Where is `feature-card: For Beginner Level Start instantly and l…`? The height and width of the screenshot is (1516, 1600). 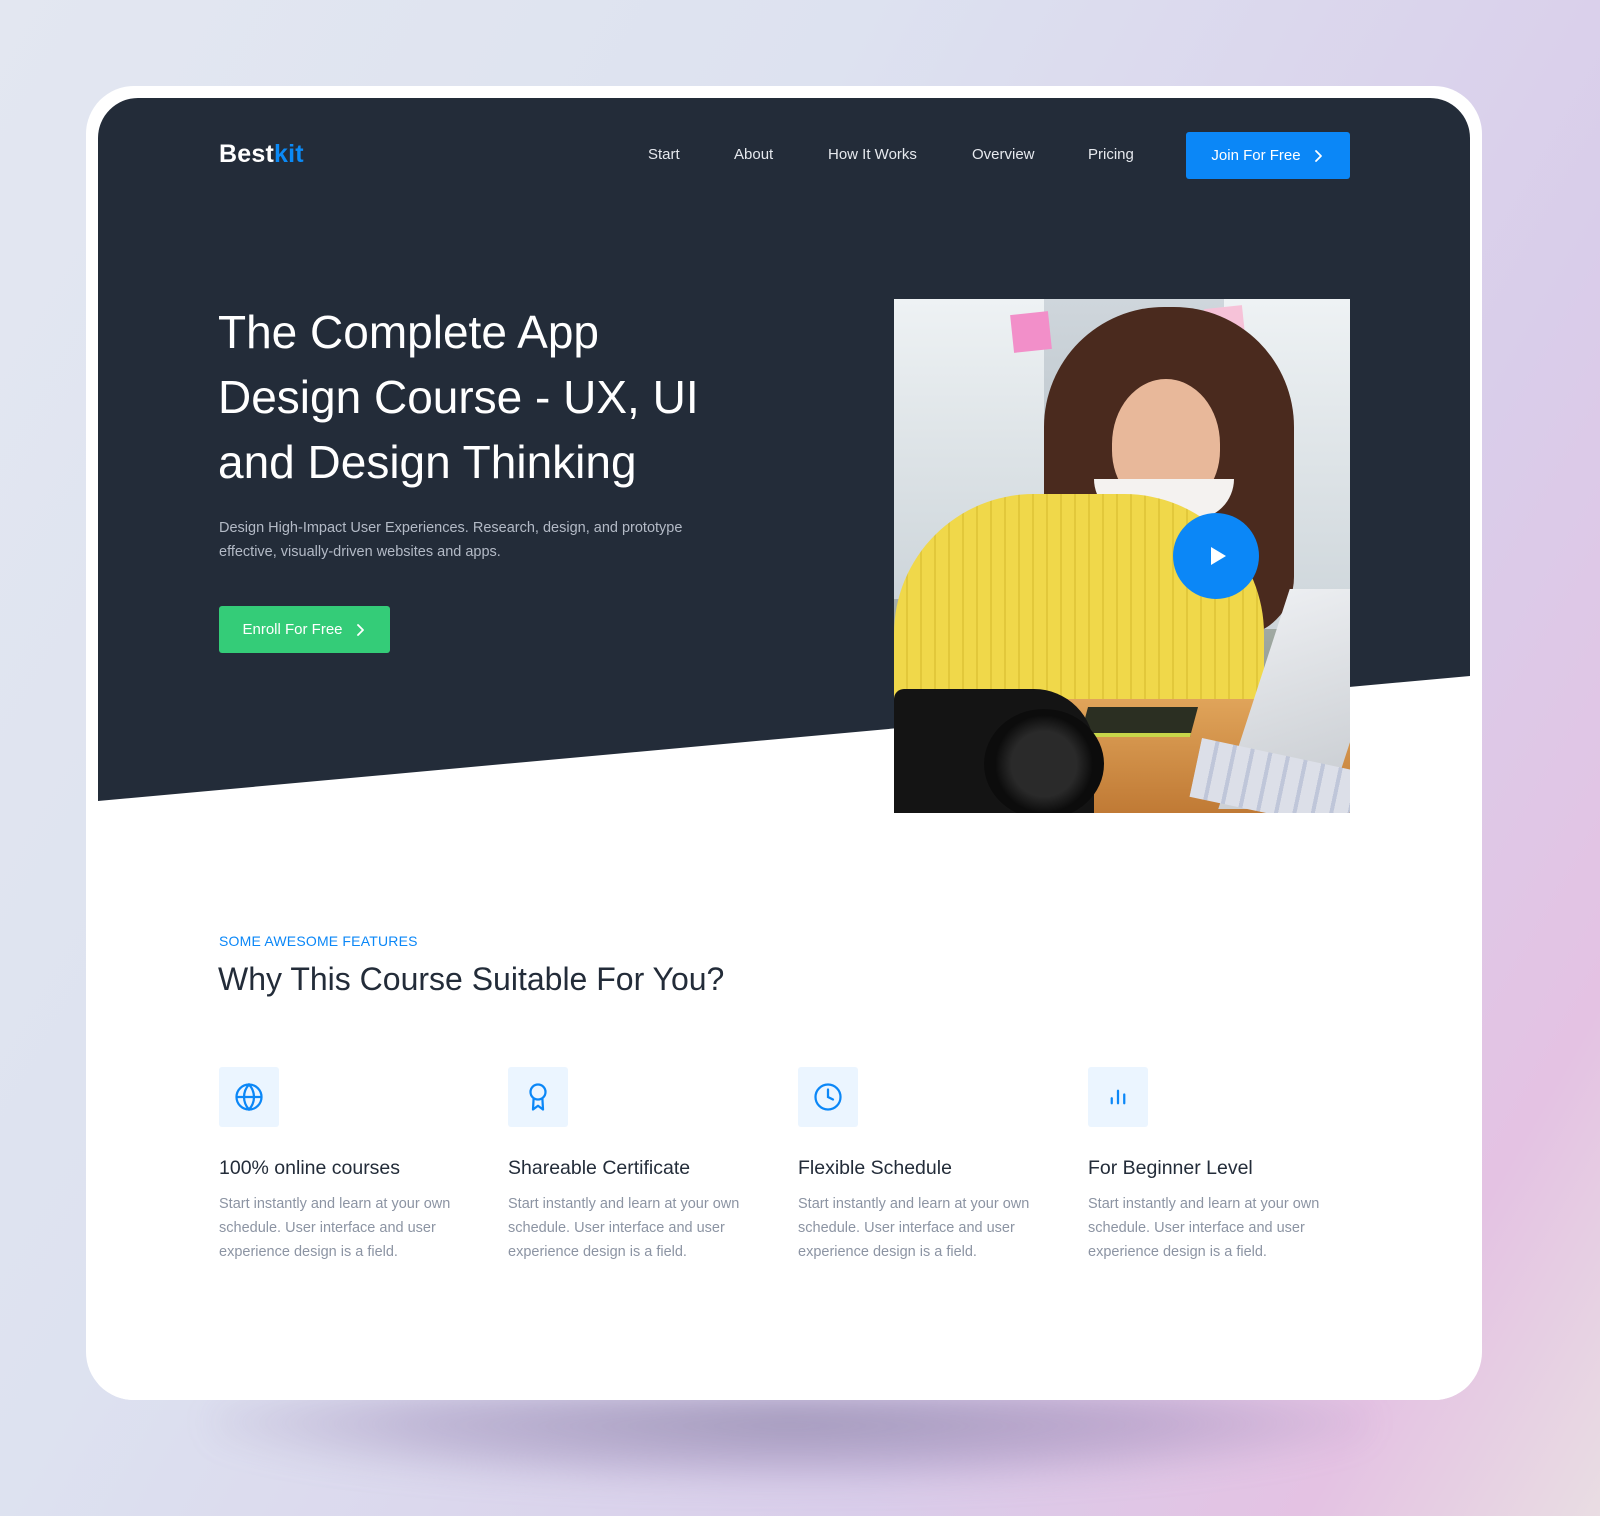 feature-card: For Beginner Level Start instantly and l… is located at coordinates (1218, 1165).